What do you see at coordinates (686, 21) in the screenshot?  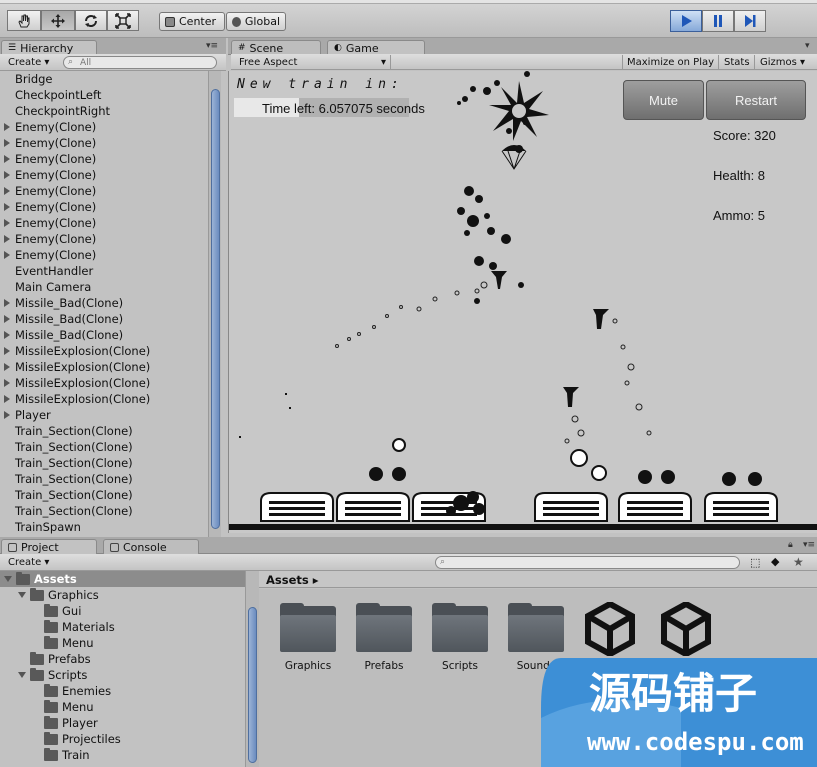 I see `play-button` at bounding box center [686, 21].